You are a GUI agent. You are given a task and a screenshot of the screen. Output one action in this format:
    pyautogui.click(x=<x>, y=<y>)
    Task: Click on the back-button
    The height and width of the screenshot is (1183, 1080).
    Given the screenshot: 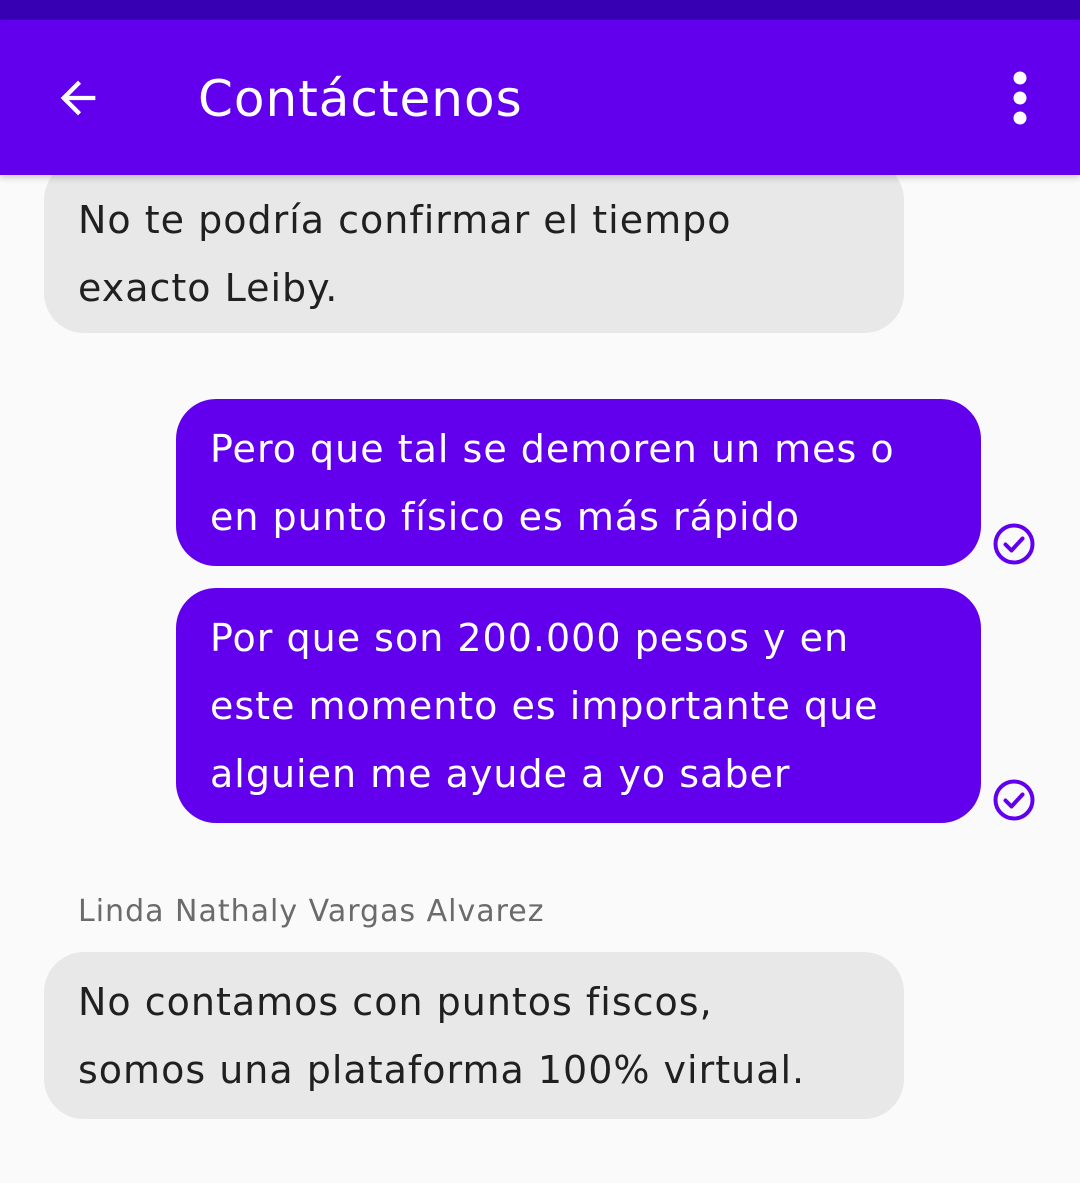 What is the action you would take?
    pyautogui.click(x=78, y=98)
    